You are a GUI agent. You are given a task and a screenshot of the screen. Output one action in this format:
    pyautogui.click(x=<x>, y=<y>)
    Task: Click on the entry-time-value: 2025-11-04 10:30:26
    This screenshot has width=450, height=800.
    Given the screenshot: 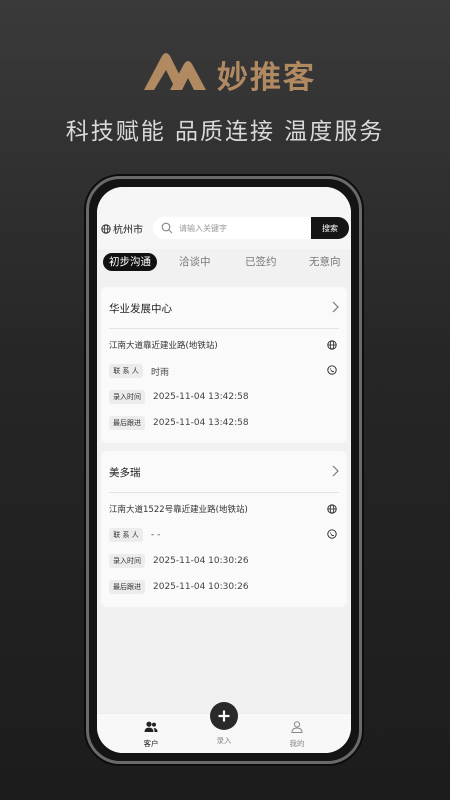 What is the action you would take?
    pyautogui.click(x=201, y=561)
    